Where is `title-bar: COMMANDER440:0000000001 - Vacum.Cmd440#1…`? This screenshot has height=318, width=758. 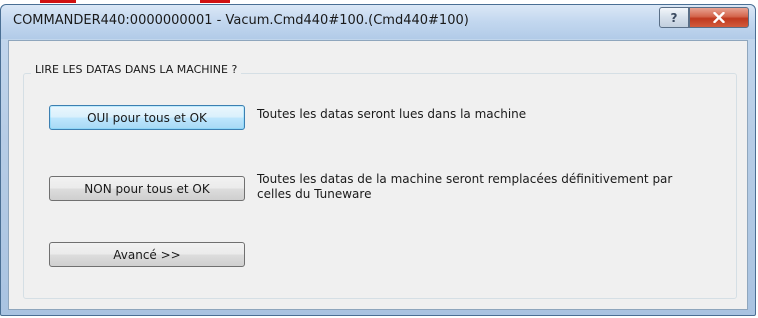 title-bar: COMMANDER440:0000000001 - Vacum.Cmd440#1… is located at coordinates (378, 22).